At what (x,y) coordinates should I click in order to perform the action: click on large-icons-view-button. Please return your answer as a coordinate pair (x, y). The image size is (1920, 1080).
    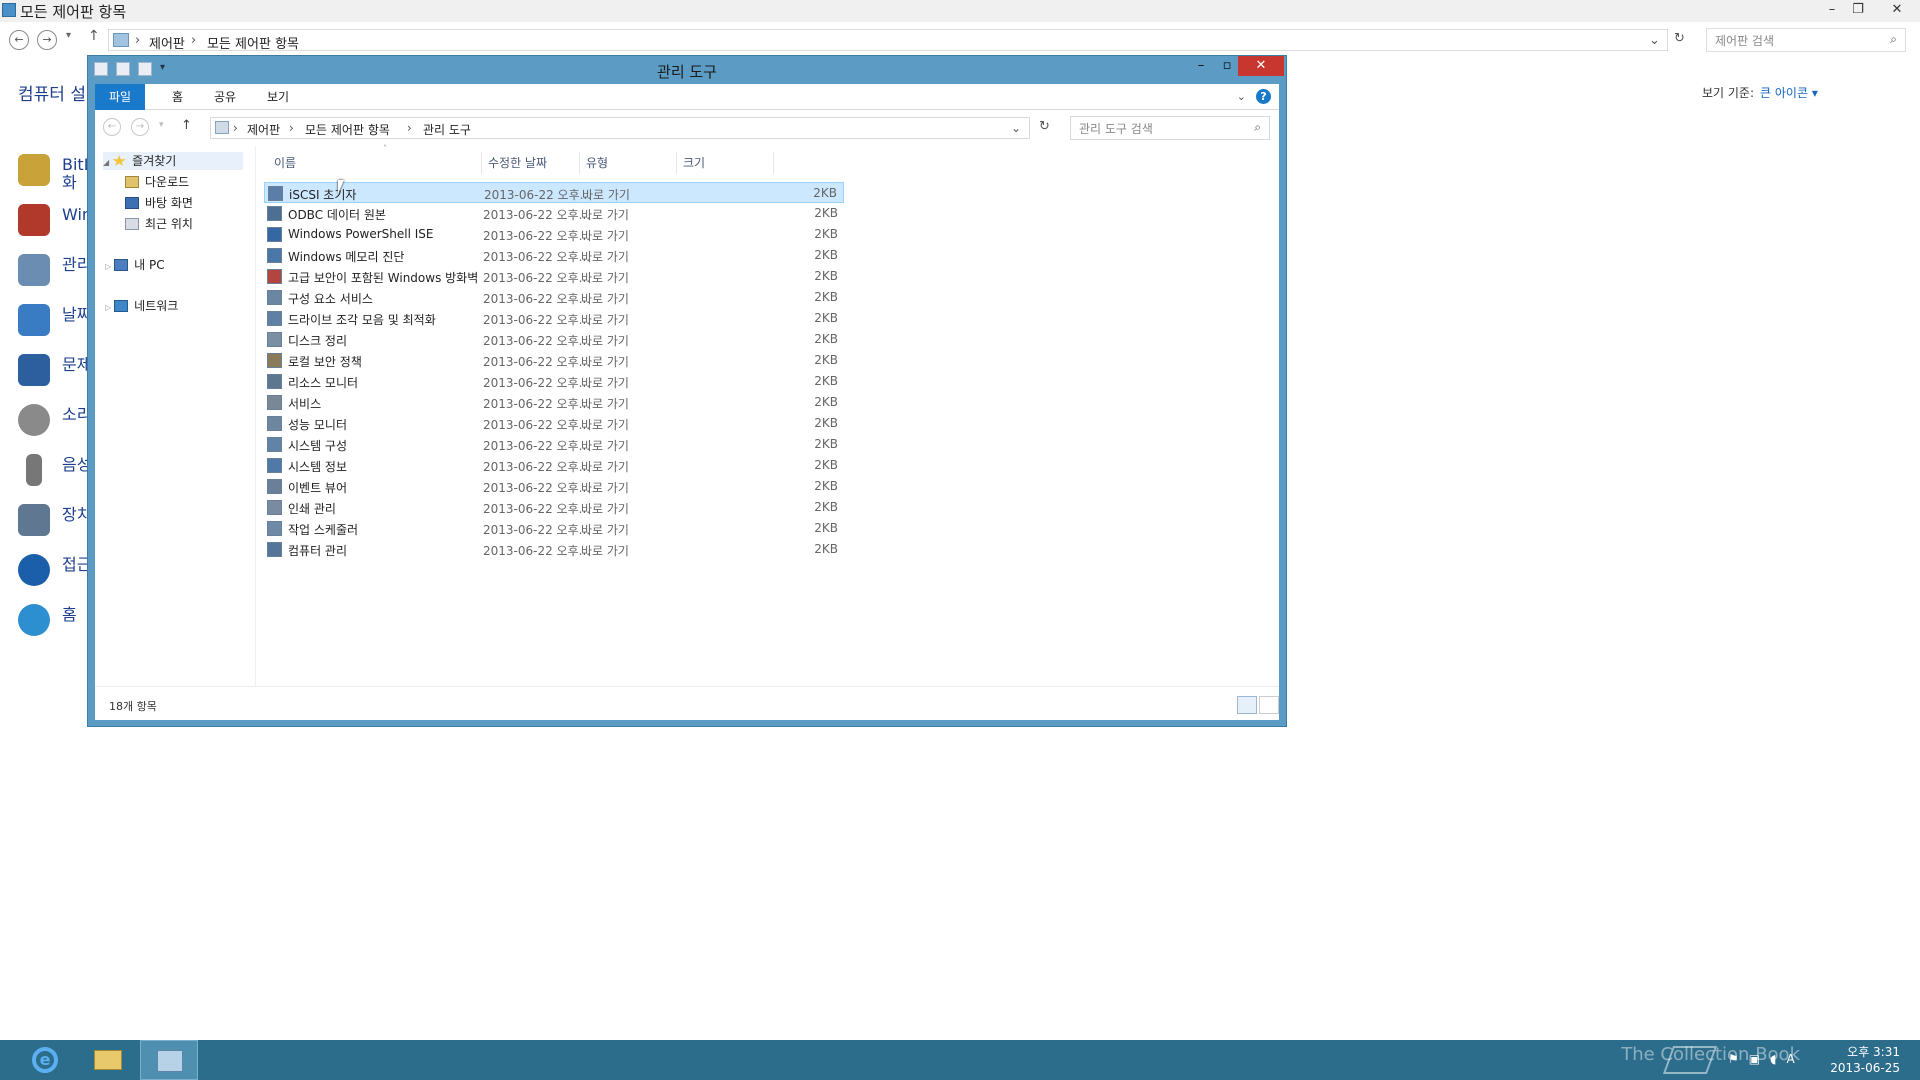
    Looking at the image, I should click on (1269, 705).